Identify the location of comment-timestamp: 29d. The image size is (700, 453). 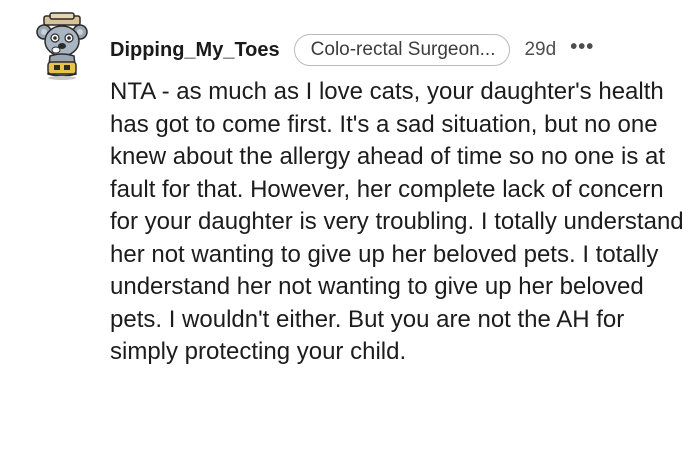
(540, 50).